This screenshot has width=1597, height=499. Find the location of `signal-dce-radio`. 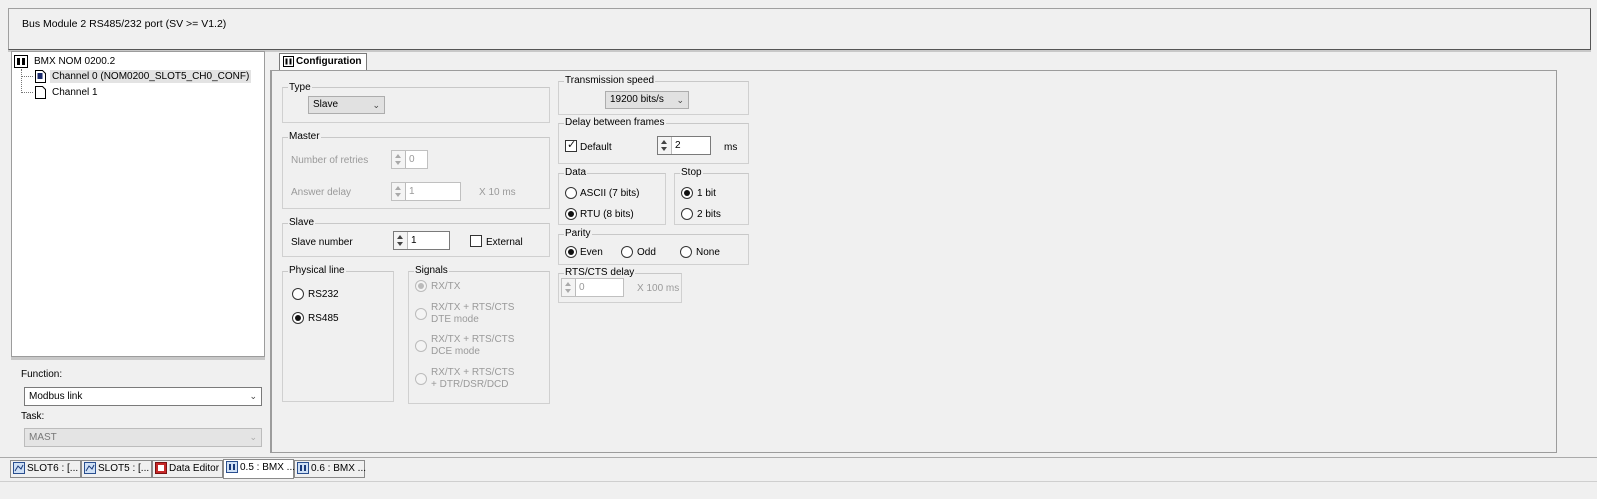

signal-dce-radio is located at coordinates (421, 346).